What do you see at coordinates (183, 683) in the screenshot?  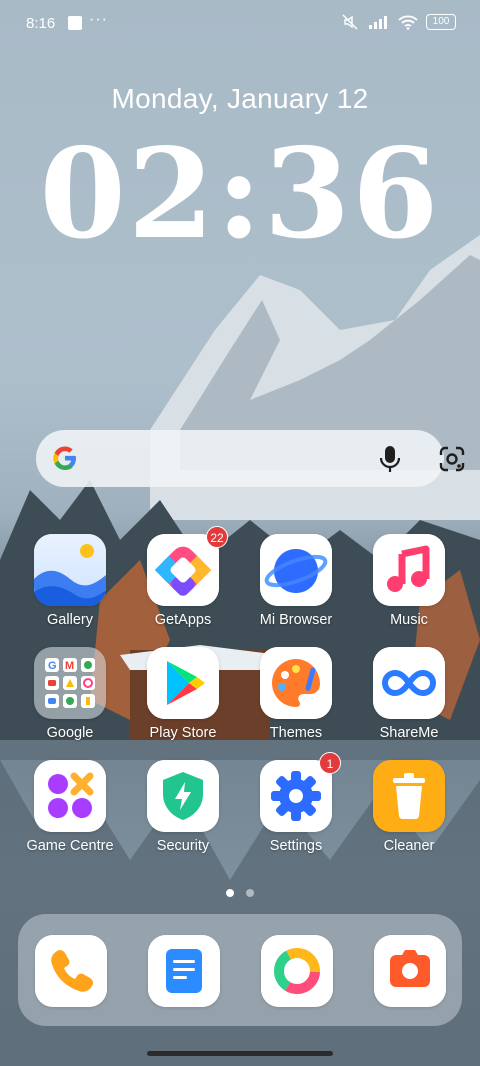 I see `play-store-icon` at bounding box center [183, 683].